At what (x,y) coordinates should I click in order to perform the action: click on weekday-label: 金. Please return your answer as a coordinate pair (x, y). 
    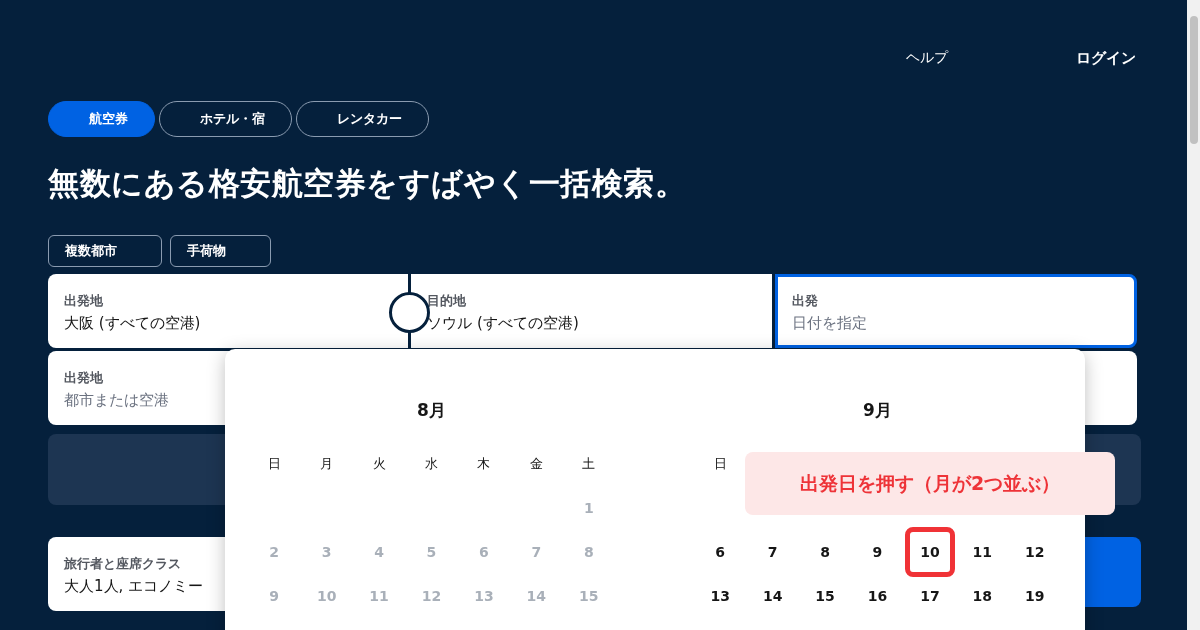
    Looking at the image, I should click on (536, 464).